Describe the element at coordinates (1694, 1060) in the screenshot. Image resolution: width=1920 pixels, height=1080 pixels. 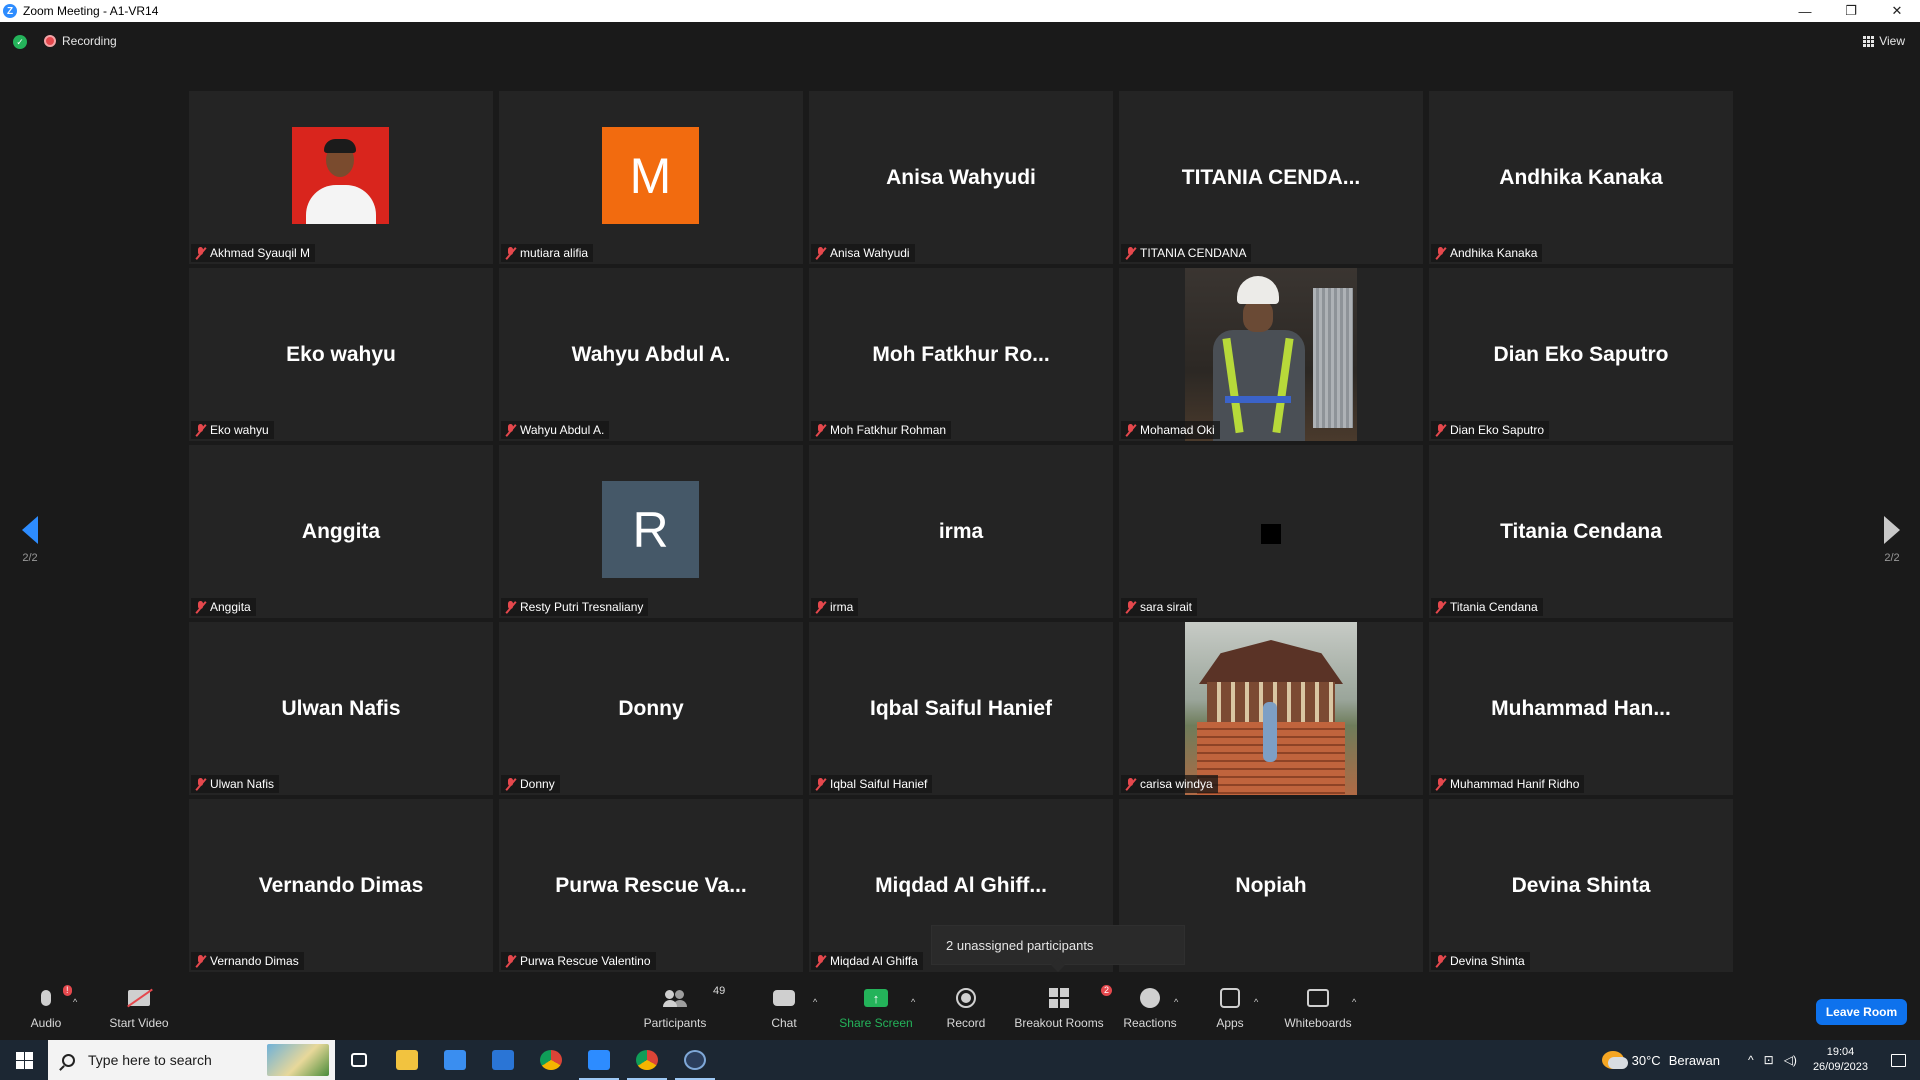
I see `weather-description: Berawan` at that location.